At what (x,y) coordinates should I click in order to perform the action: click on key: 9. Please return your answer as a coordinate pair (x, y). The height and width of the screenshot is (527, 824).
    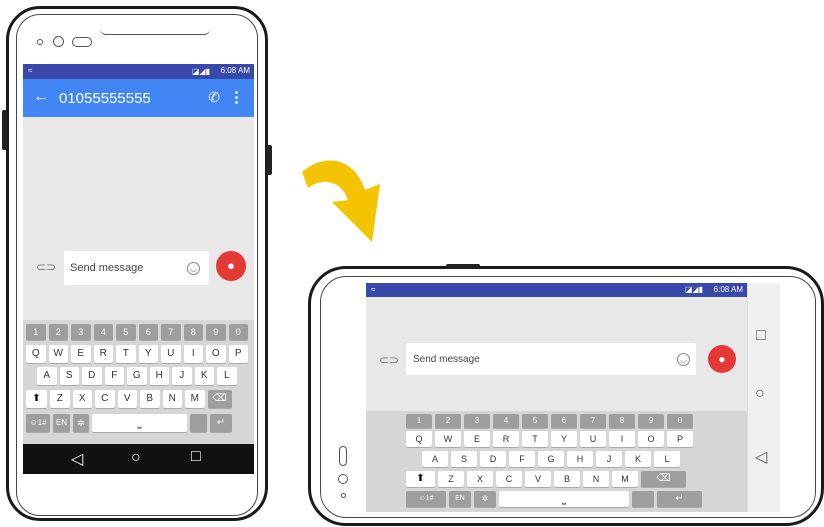
    Looking at the image, I should click on (216, 332).